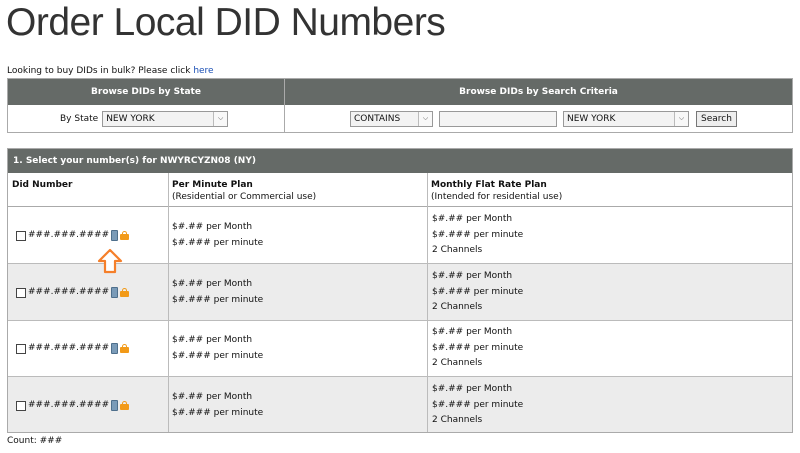  What do you see at coordinates (212, 185) in the screenshot?
I see `col-per-minute-label: Per Minute Plan` at bounding box center [212, 185].